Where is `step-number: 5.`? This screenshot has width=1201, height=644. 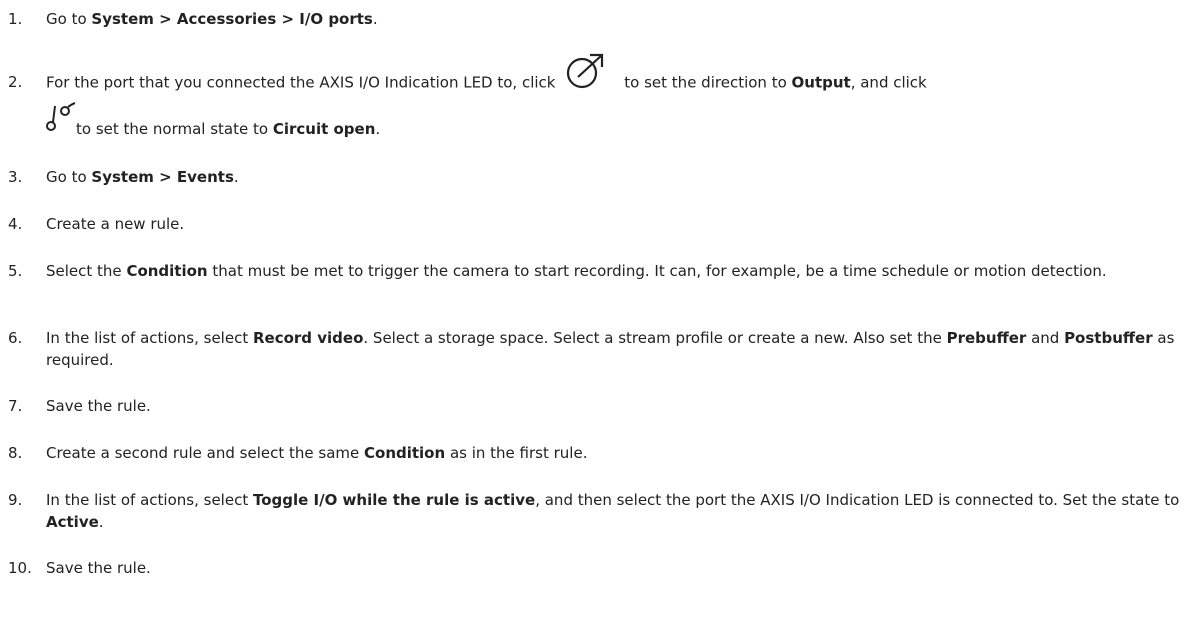
step-number: 5. is located at coordinates (15, 271).